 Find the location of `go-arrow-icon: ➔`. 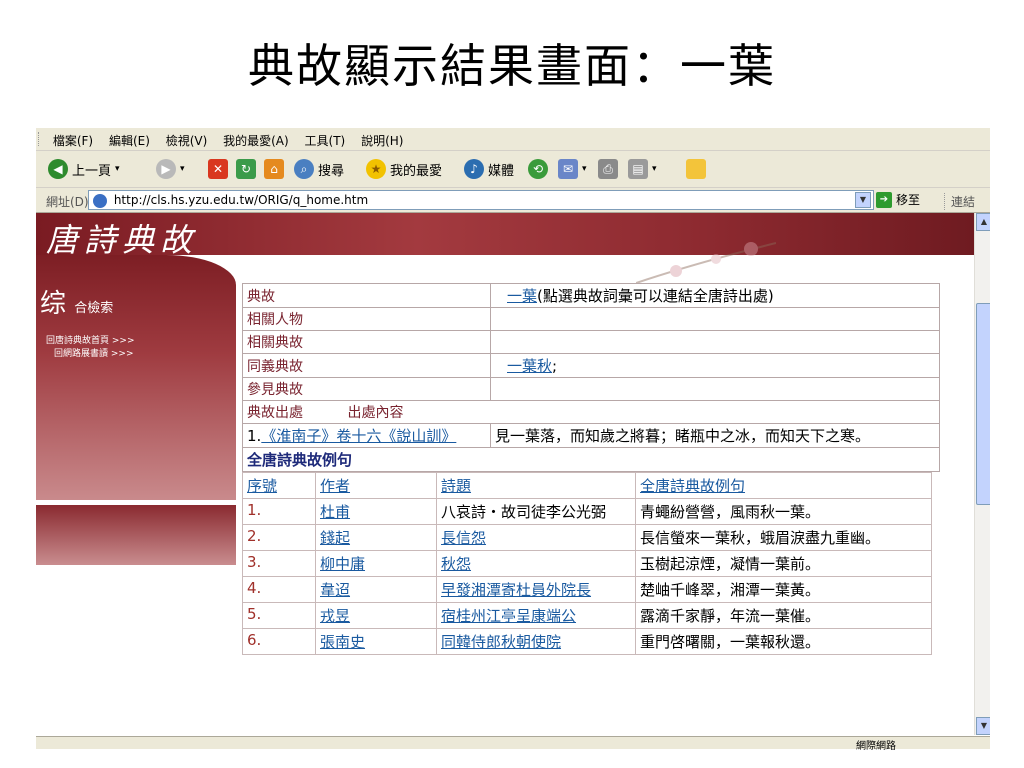

go-arrow-icon: ➔ is located at coordinates (884, 199).